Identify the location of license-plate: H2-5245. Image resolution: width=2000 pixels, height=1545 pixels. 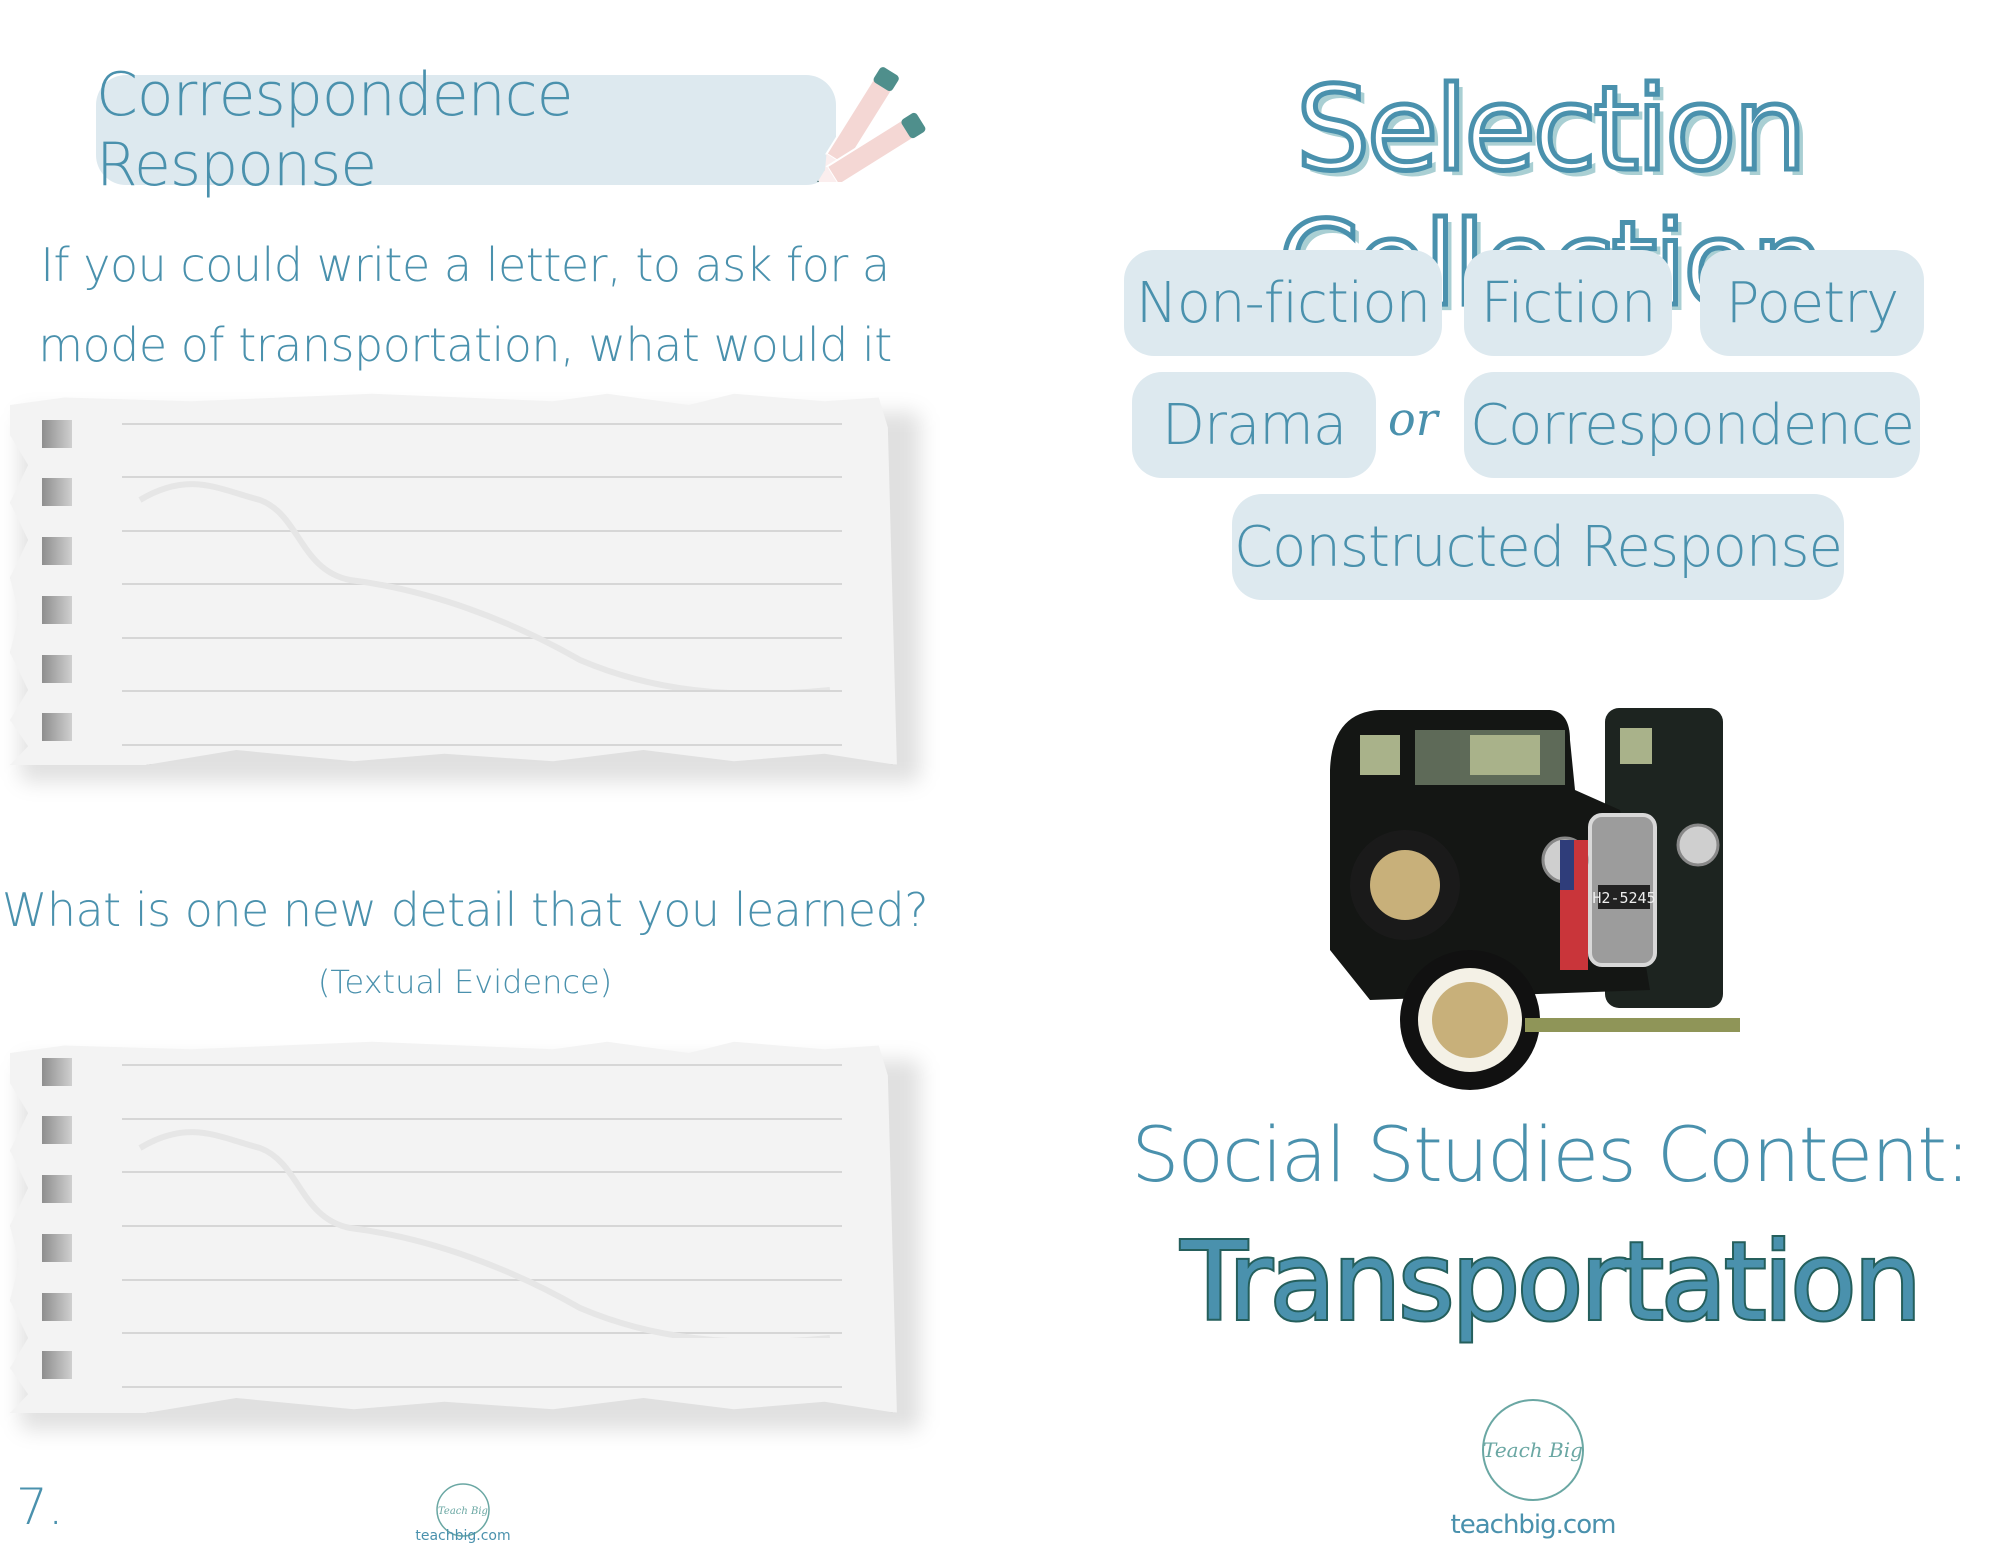
(1623, 898).